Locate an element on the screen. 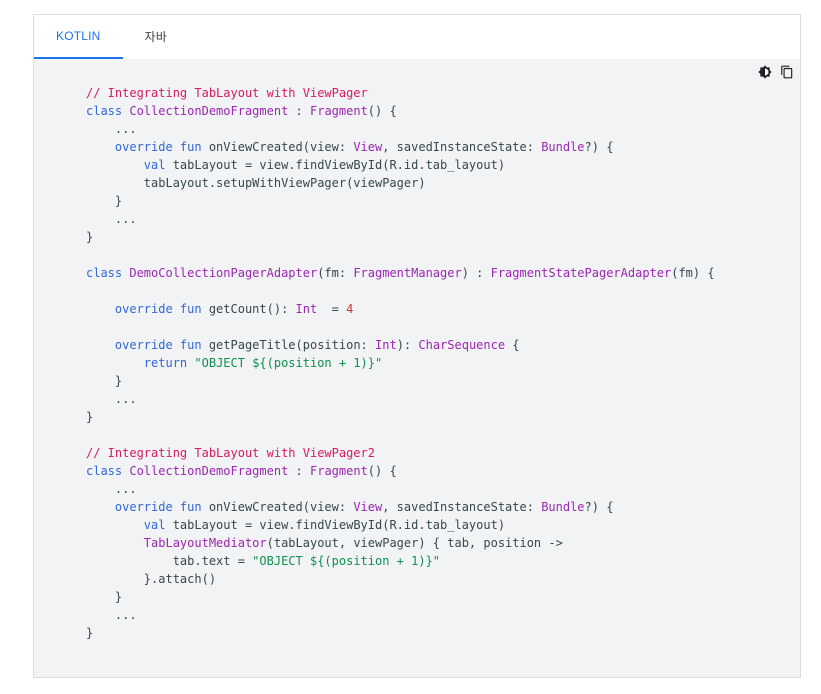 The height and width of the screenshot is (694, 821). code-line: tabLayout.setupWithViewPager(viewPager) is located at coordinates (400, 183).